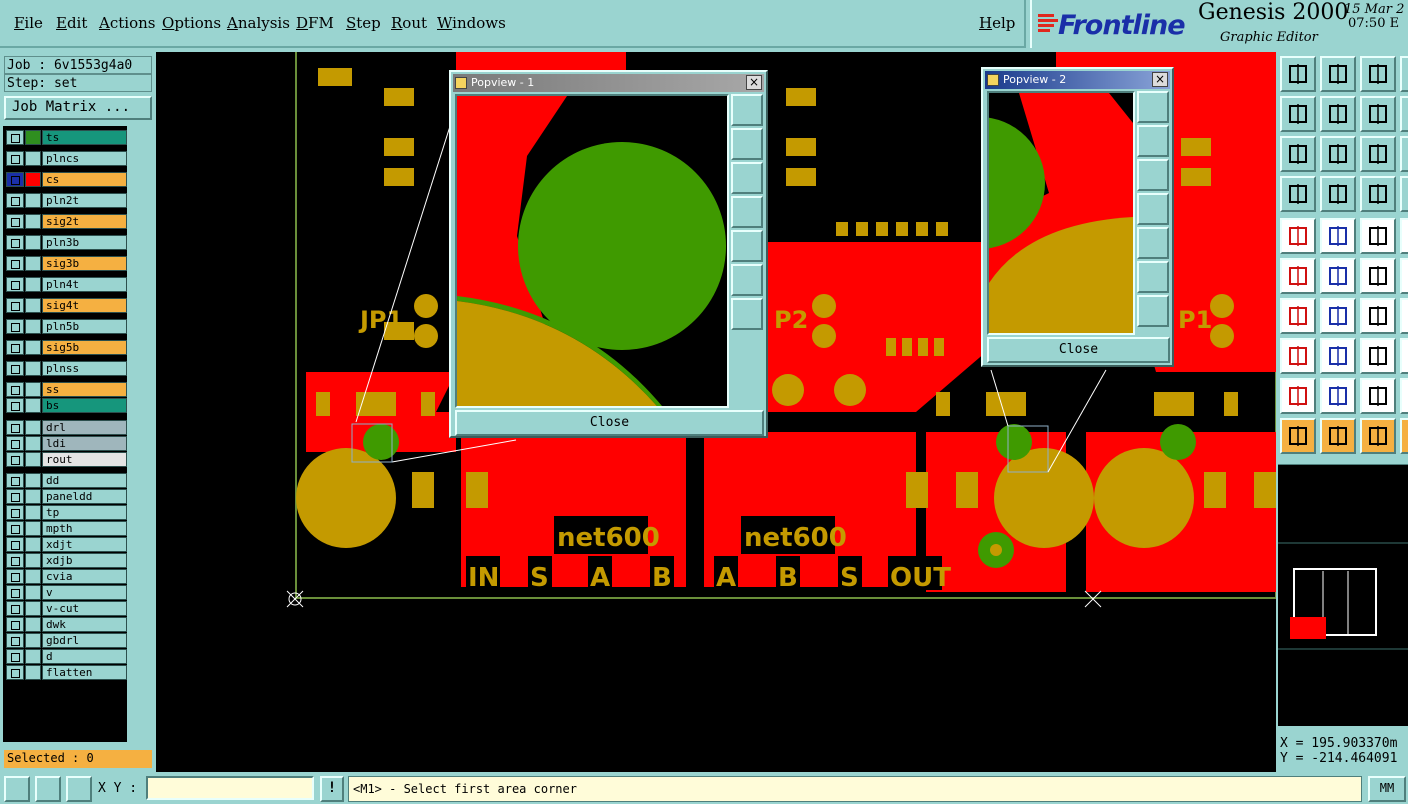 This screenshot has width=1408, height=804. I want to click on layer-name: dwk, so click(84, 624).